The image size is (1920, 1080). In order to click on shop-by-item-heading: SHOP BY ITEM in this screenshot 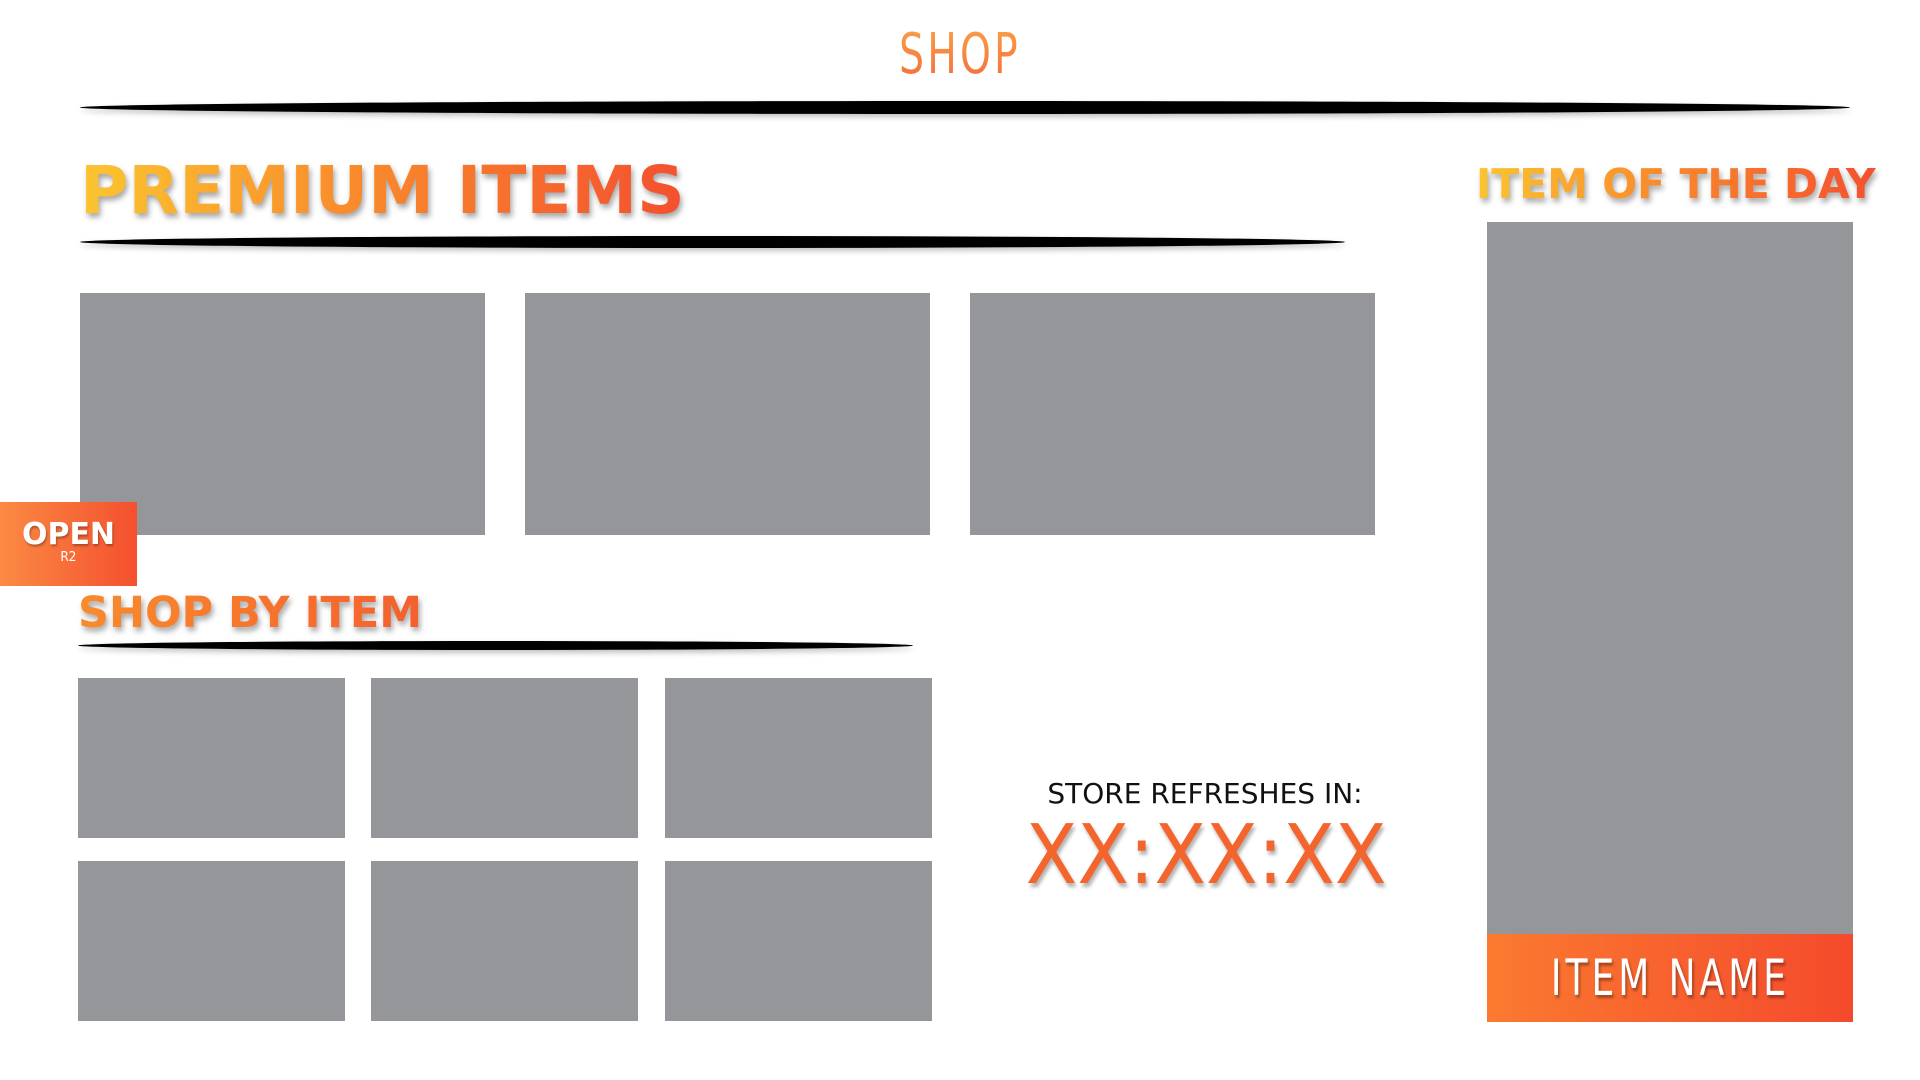, I will do `click(250, 613)`.